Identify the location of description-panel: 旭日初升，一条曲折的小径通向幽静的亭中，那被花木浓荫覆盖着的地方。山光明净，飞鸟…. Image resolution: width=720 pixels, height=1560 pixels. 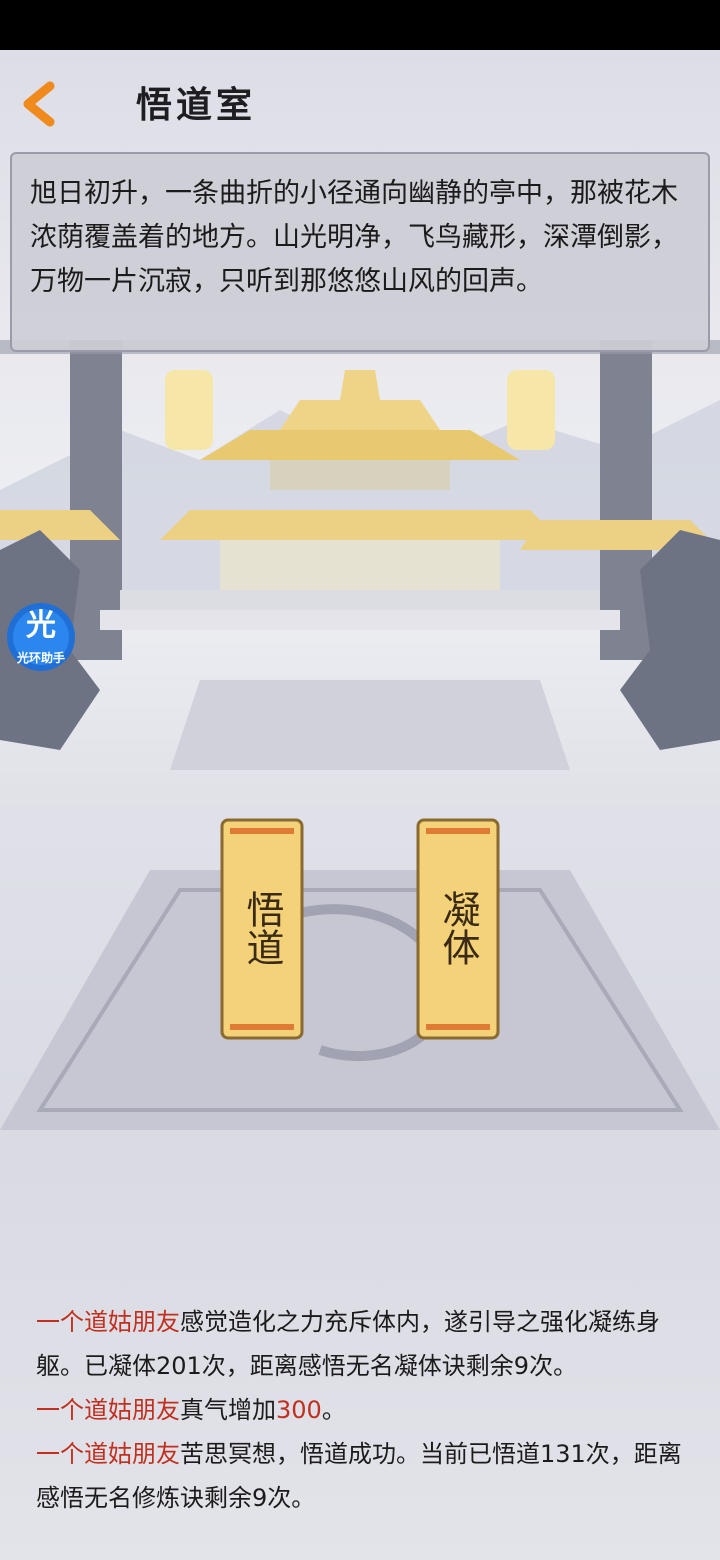
(360, 252).